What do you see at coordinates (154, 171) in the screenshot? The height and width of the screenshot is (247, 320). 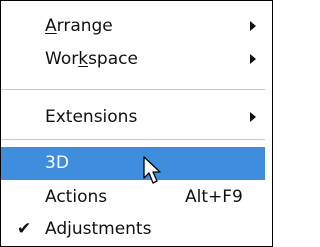 I see `mouse-pointer-icon` at bounding box center [154, 171].